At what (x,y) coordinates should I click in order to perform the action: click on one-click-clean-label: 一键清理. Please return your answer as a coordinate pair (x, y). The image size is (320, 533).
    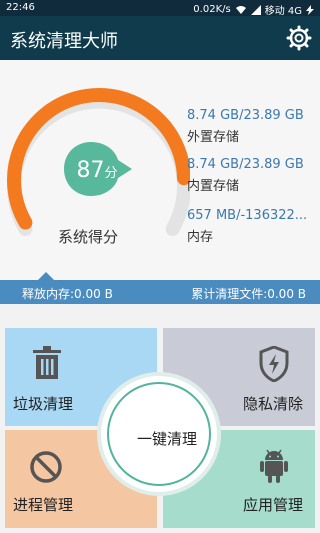
    Looking at the image, I should click on (166, 439).